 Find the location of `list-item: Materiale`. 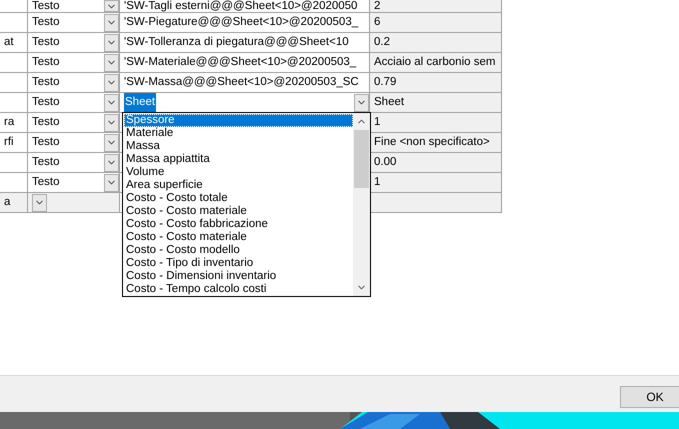

list-item: Materiale is located at coordinates (238, 133).